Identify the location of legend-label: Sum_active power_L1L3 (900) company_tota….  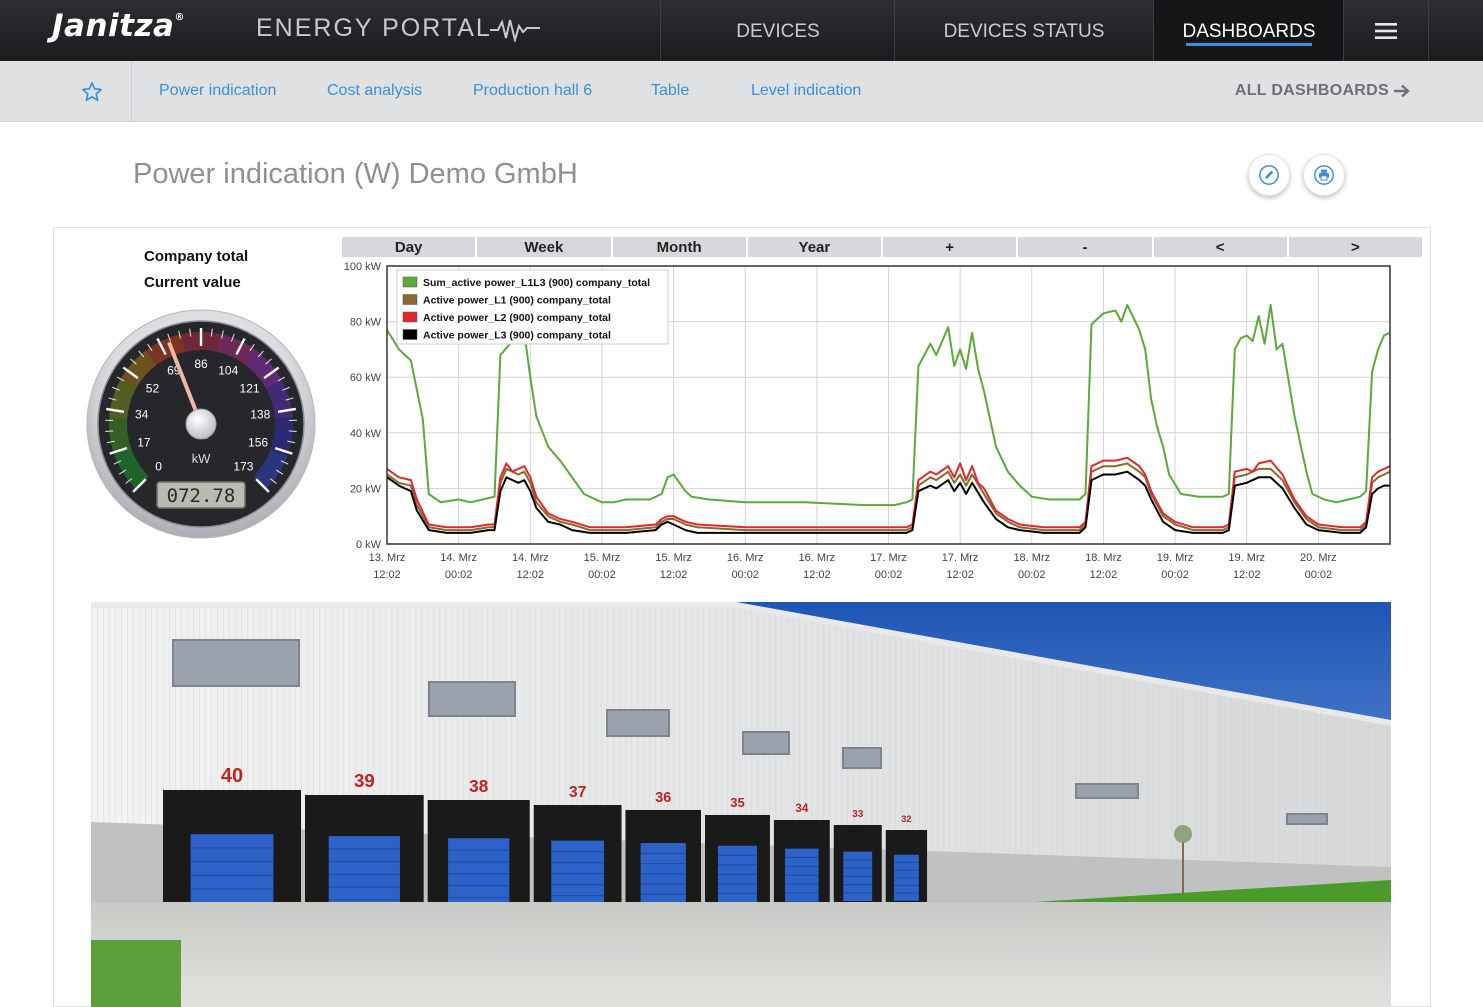
(536, 283).